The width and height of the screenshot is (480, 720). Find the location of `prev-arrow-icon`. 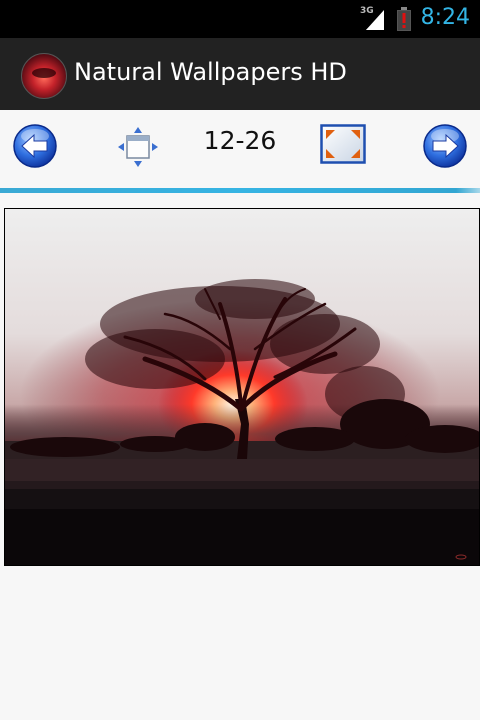

prev-arrow-icon is located at coordinates (35, 146).